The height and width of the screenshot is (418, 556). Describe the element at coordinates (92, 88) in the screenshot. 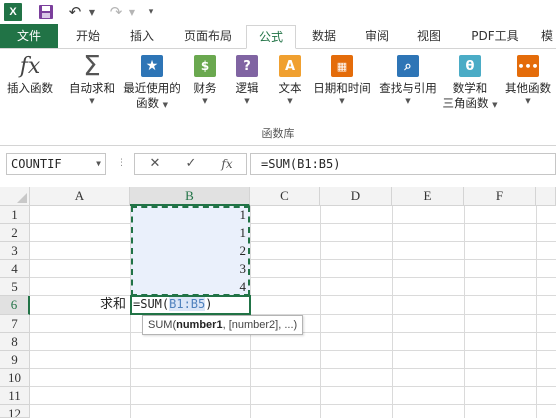

I see `autosum-label: 自动求和` at that location.